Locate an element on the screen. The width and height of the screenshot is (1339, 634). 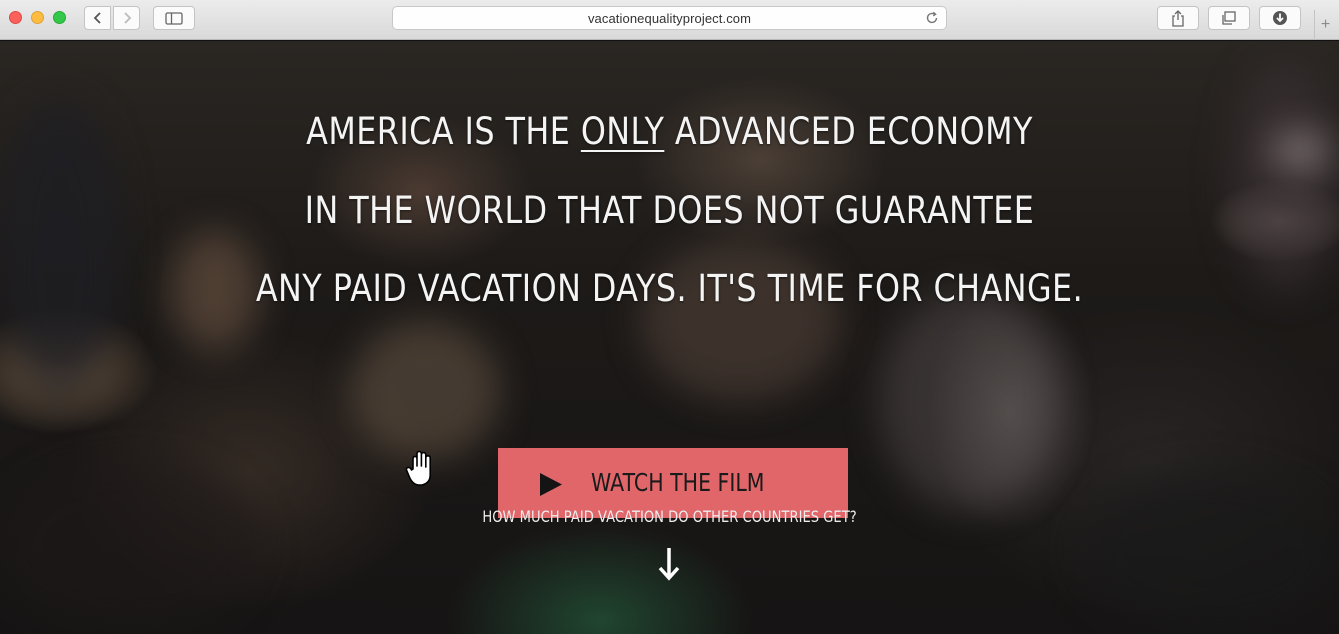
minimize-window-button is located at coordinates (37, 17).